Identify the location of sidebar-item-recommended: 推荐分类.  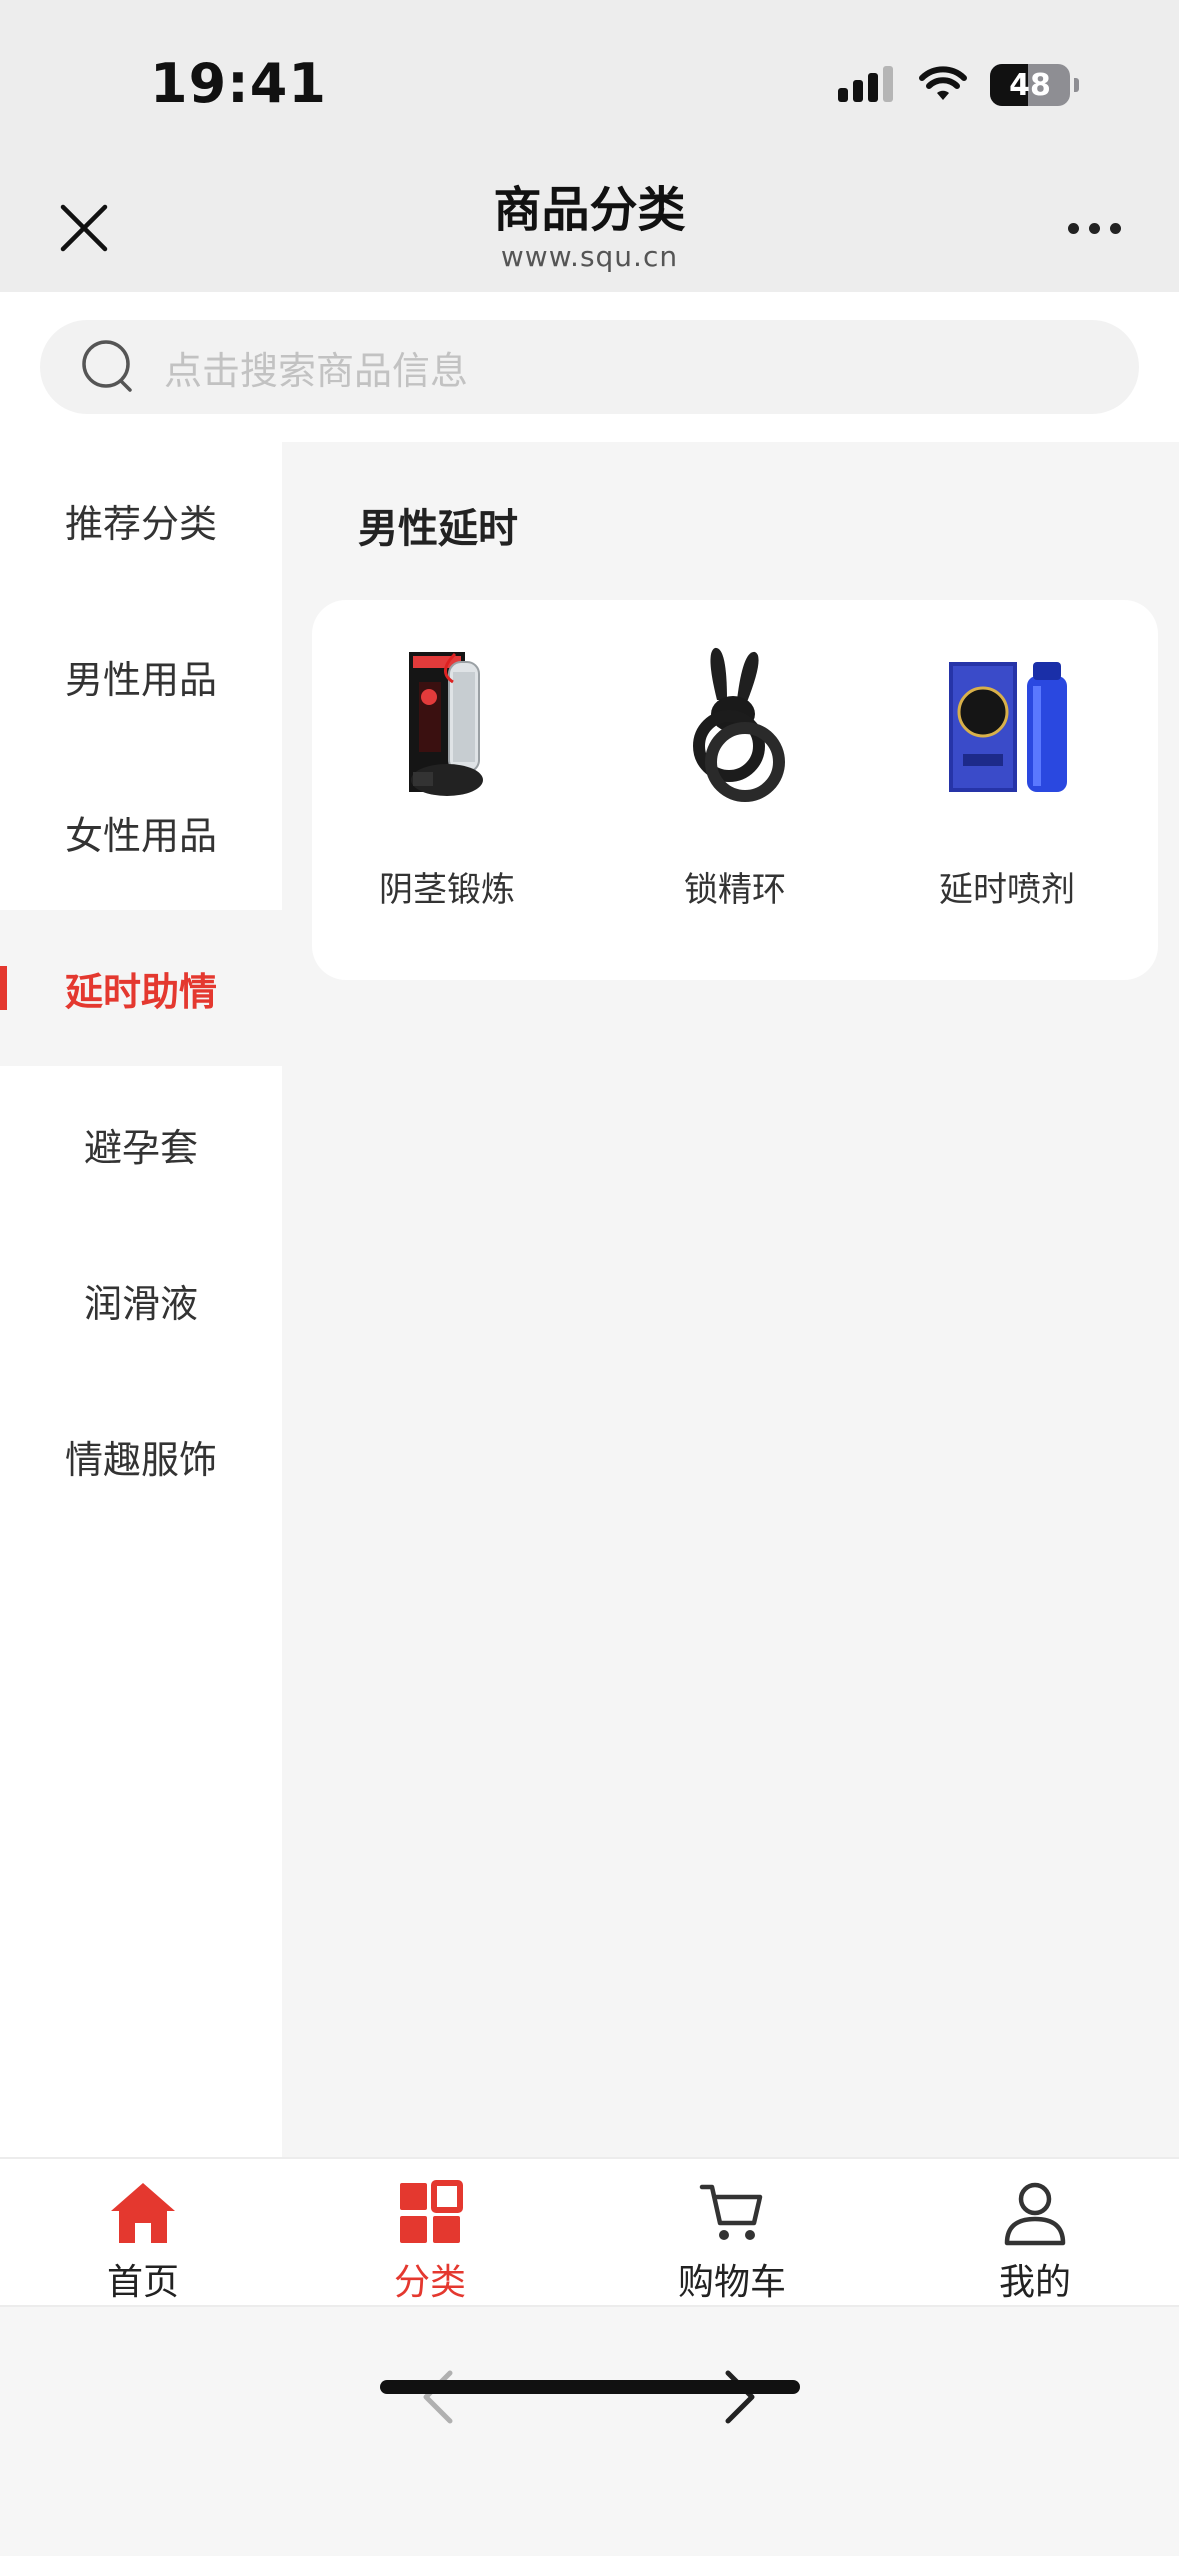
(141, 520).